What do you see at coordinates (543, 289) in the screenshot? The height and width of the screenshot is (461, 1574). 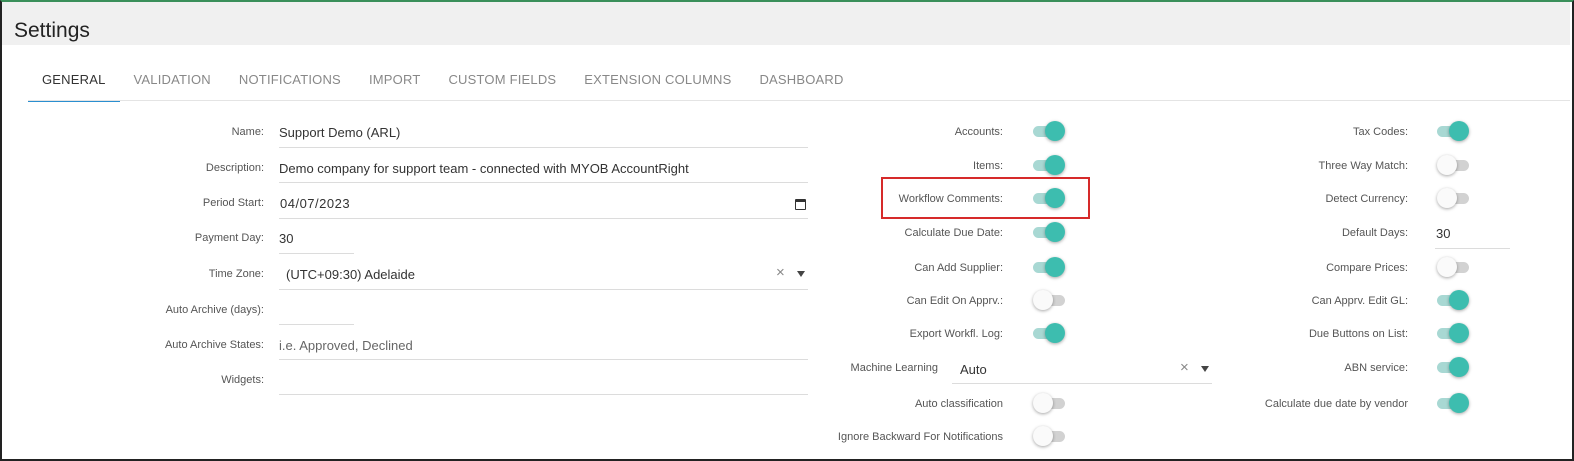 I see `time-zone-underline` at bounding box center [543, 289].